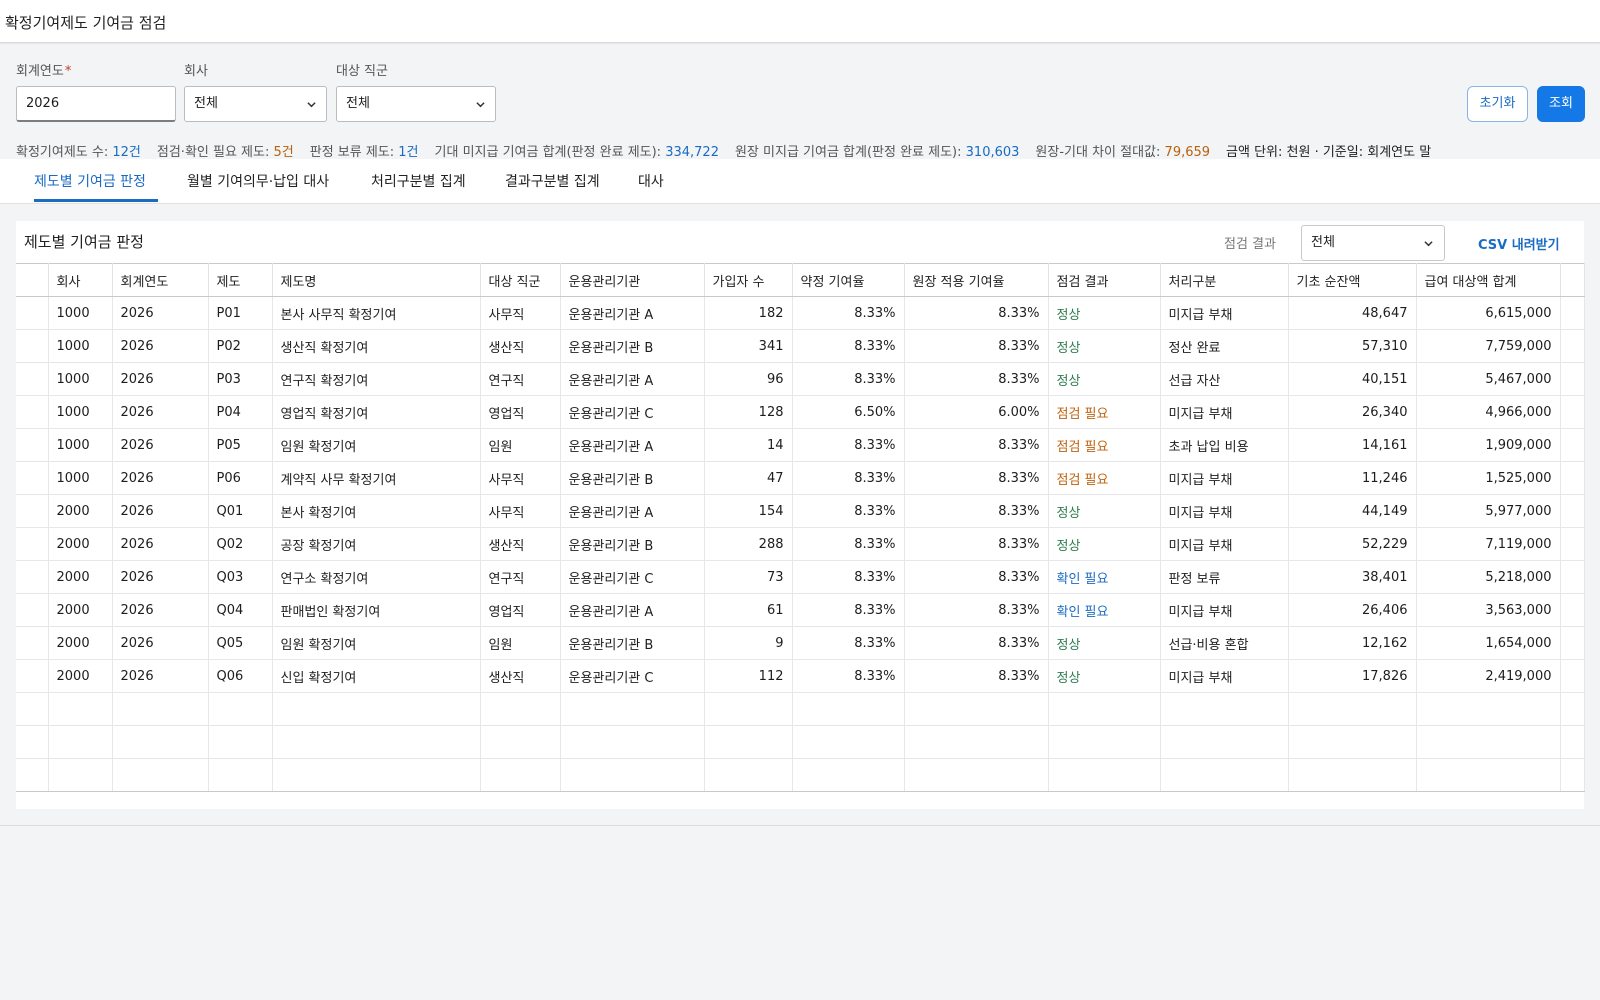 This screenshot has height=1000, width=1600. I want to click on row-select-header, so click(32, 280).